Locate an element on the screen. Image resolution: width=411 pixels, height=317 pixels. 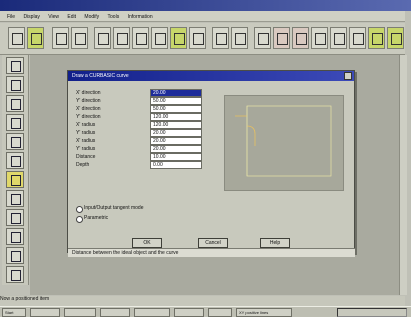
curve-icon is located at coordinates (178, 38).